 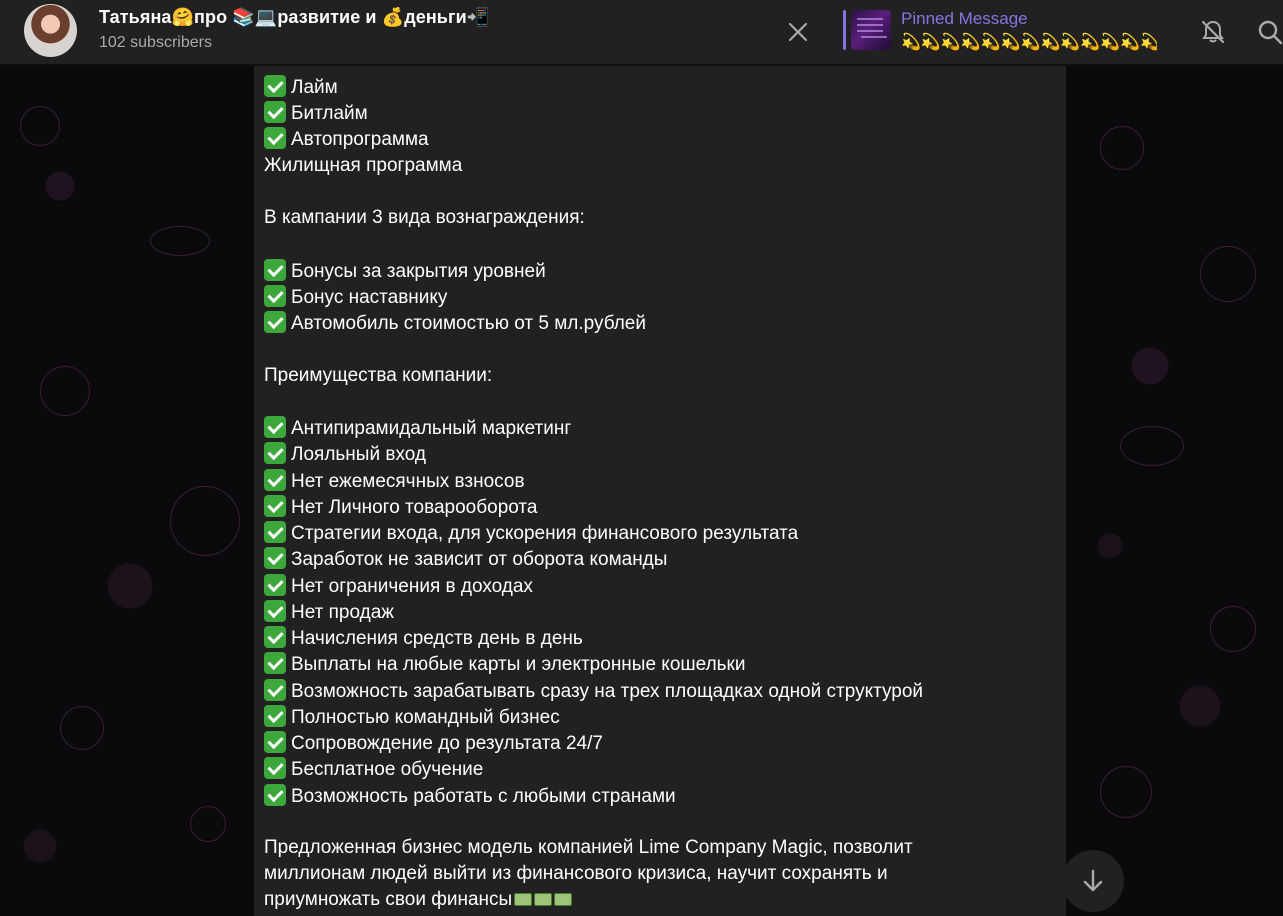 What do you see at coordinates (155, 42) in the screenshot?
I see `subscriber-count: 102 subscribers` at bounding box center [155, 42].